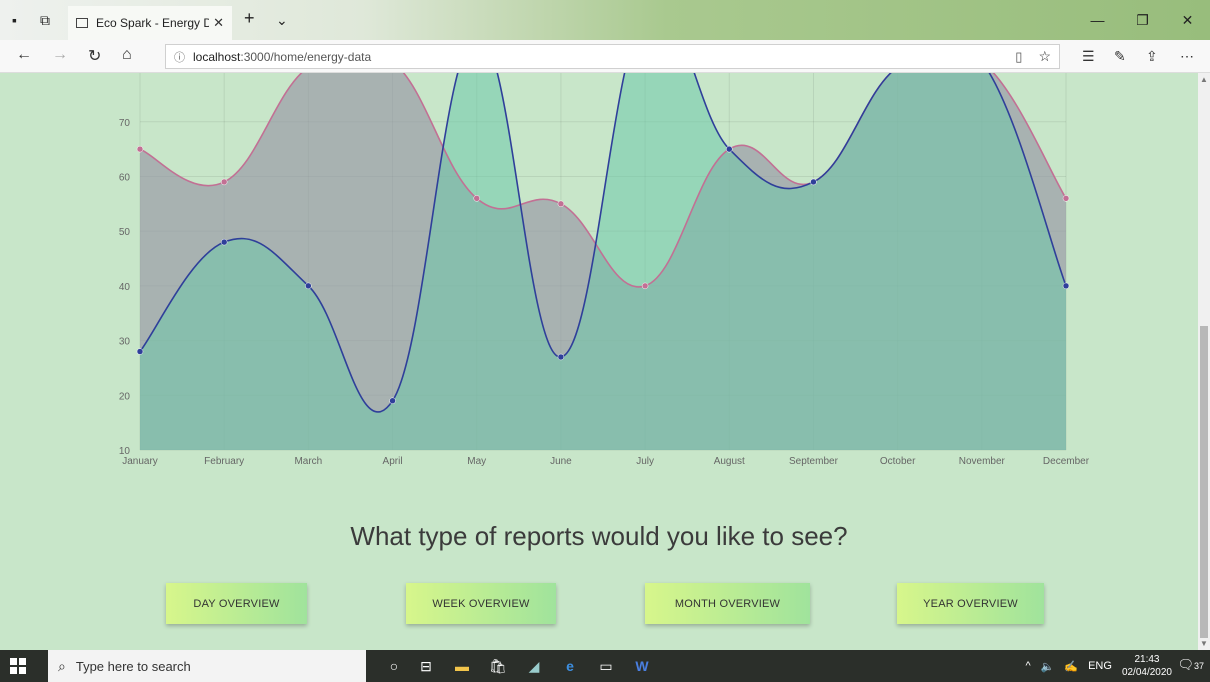 The image size is (1210, 682). I want to click on language-indicator: ENG, so click(1100, 666).